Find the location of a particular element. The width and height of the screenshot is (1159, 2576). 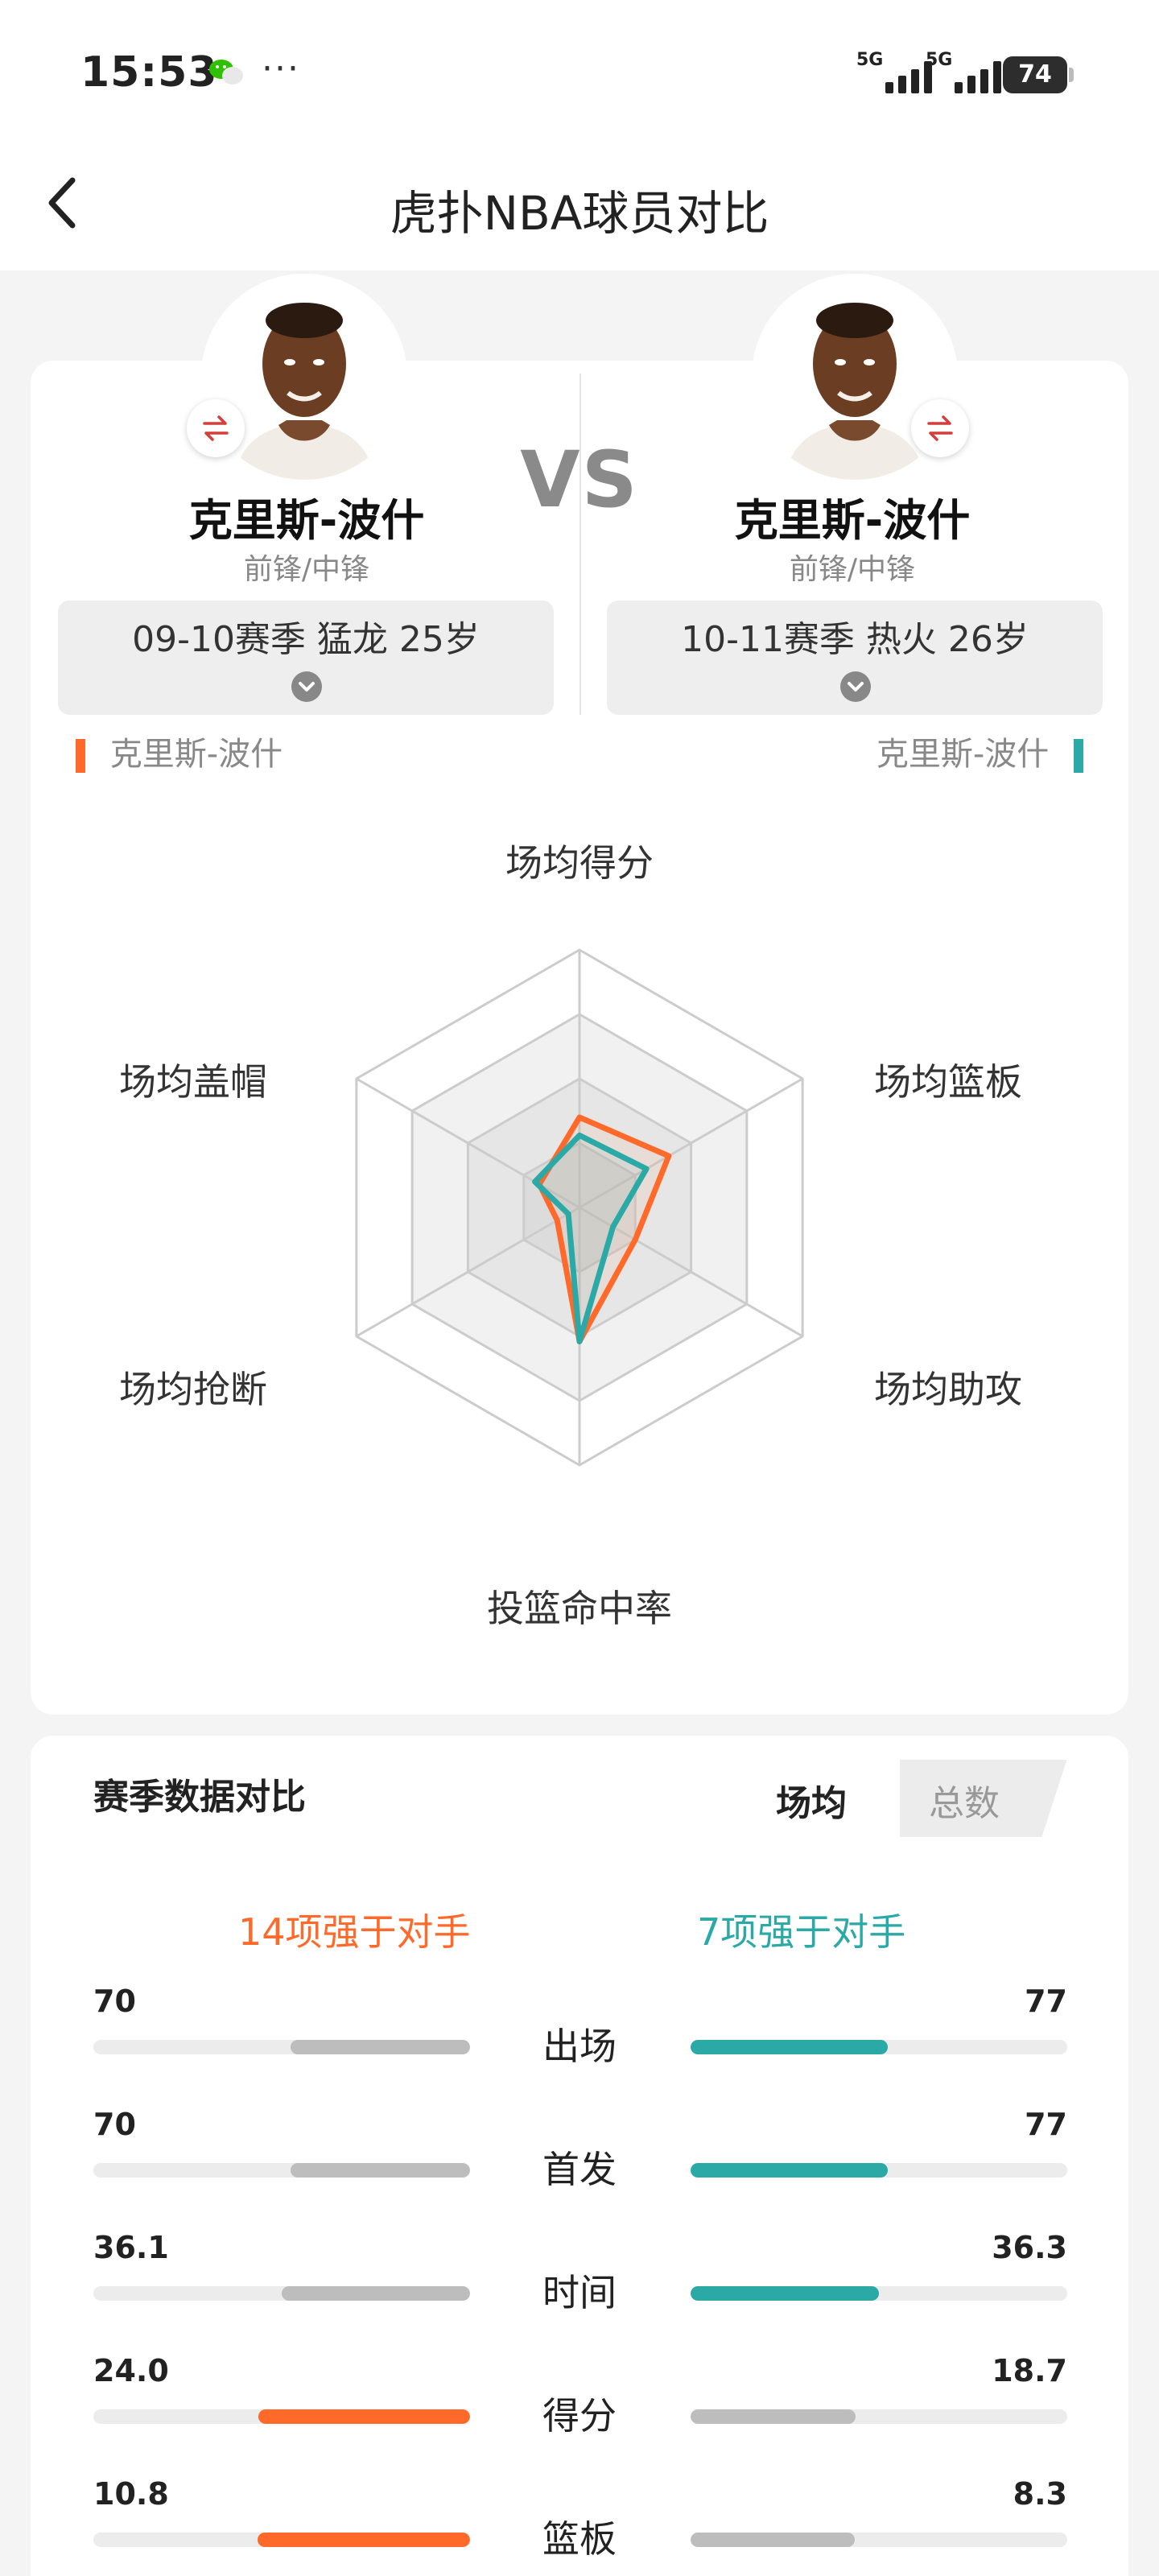

left-strong-summary: 14项强于对手 is located at coordinates (354, 1932).